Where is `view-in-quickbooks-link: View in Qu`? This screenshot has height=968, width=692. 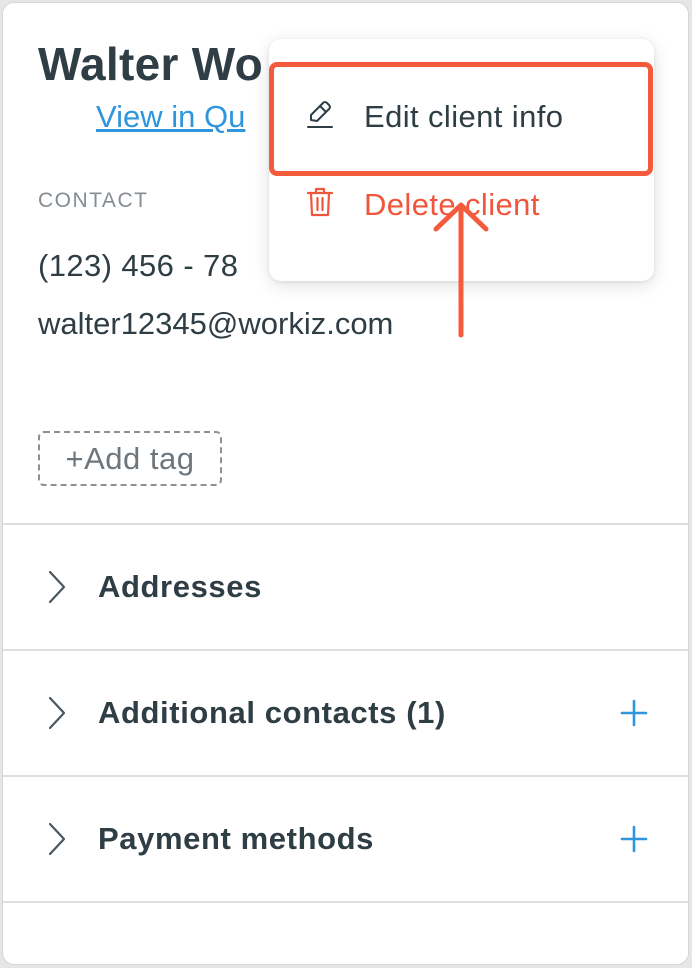
view-in-quickbooks-link: View in Qu is located at coordinates (170, 117).